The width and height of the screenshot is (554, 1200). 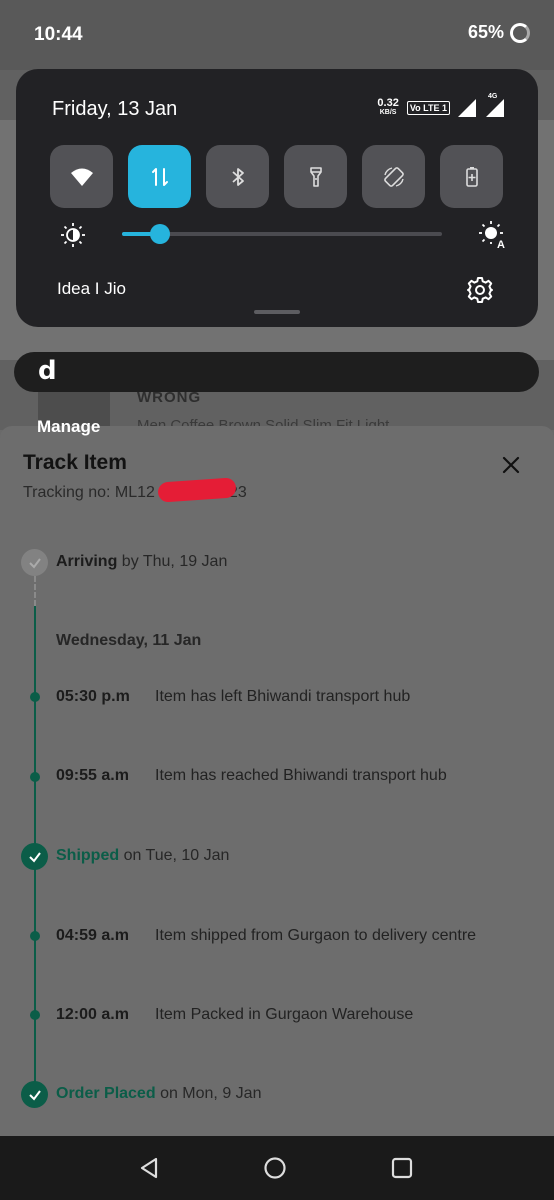 I want to click on flashlight-icon, so click(x=315, y=176).